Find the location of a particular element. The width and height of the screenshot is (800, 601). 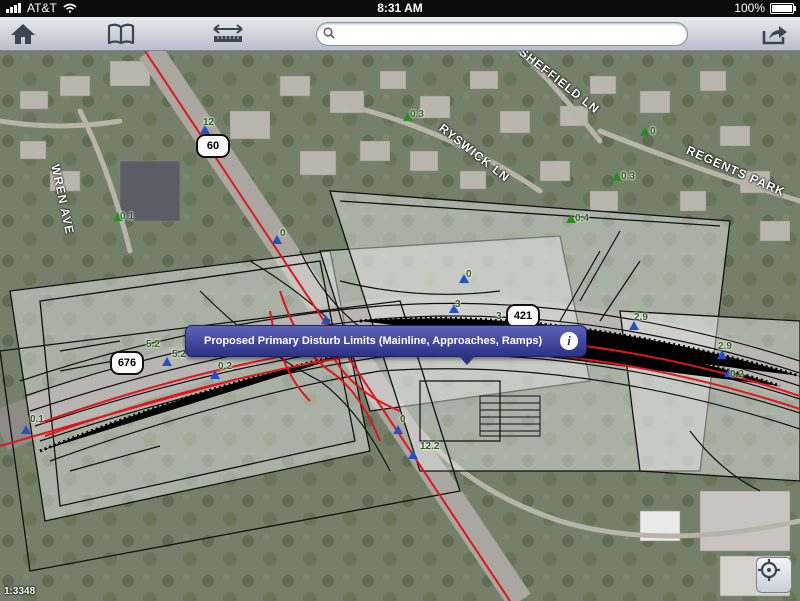

bookmarks-button is located at coordinates (121, 33).